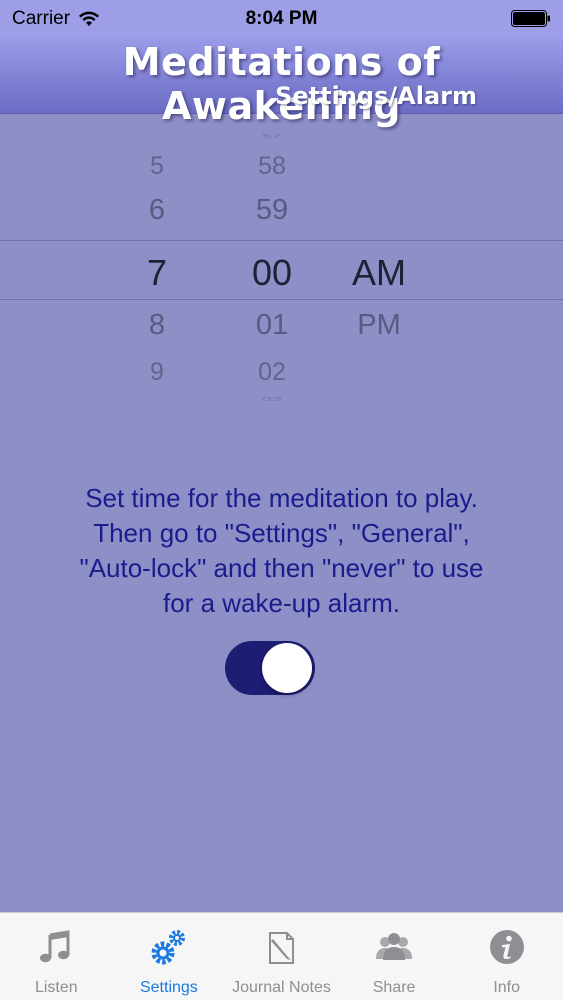 Image resolution: width=563 pixels, height=1000 pixels. I want to click on tab-label: Settings, so click(168, 987).